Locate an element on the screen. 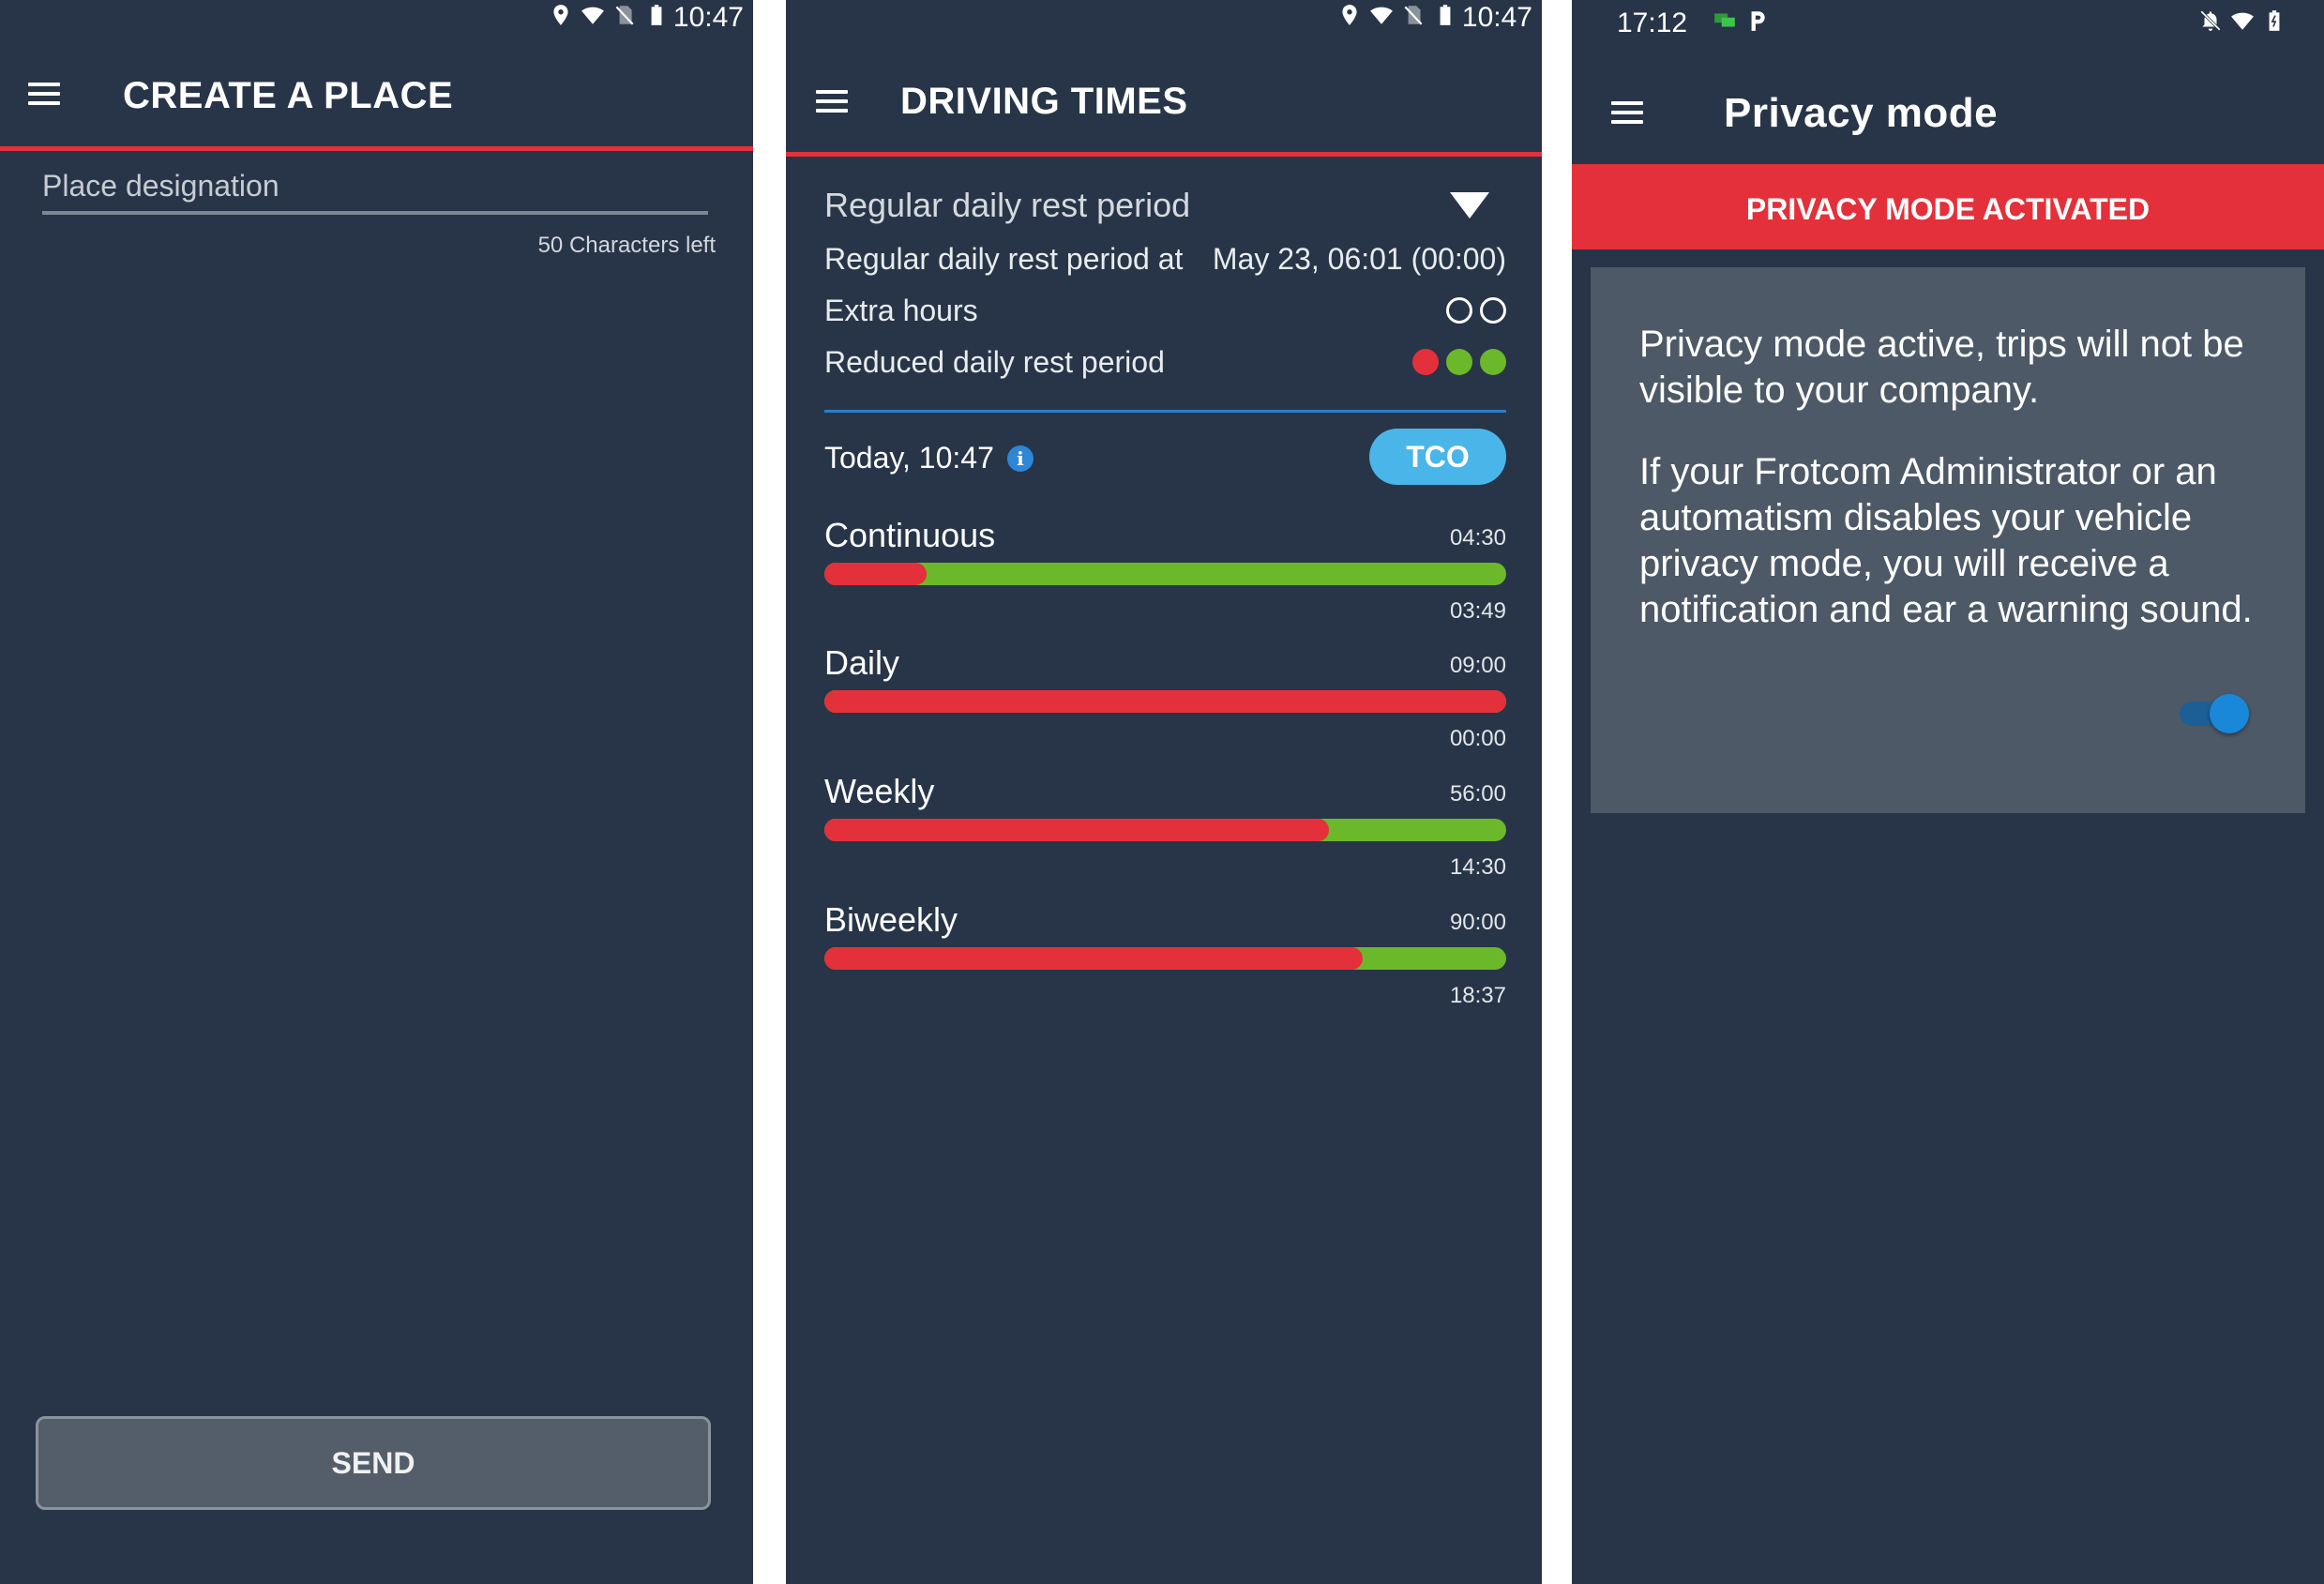 This screenshot has width=2324, height=1584. time-bar-daily: Daily 09:00 00:00 is located at coordinates (1165, 714).